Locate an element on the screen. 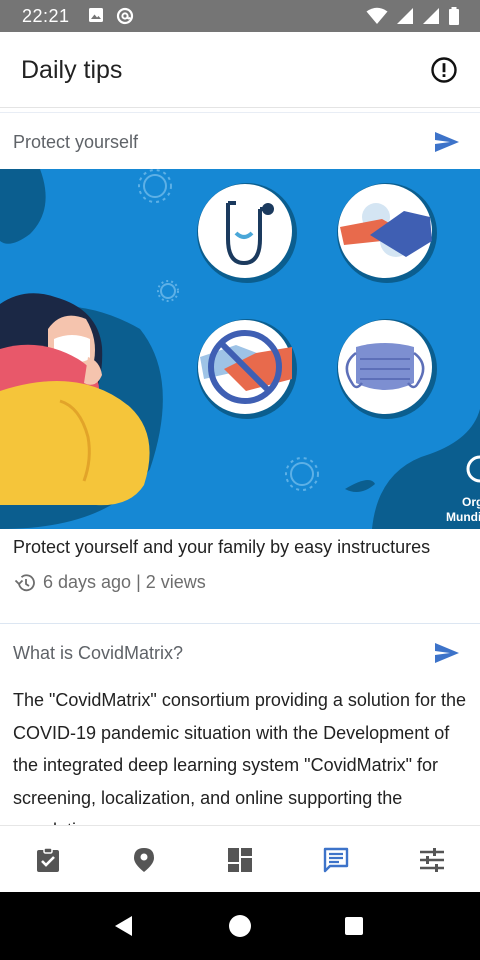 This screenshot has height=960, width=480. nav-item-tasks is located at coordinates (48, 860).